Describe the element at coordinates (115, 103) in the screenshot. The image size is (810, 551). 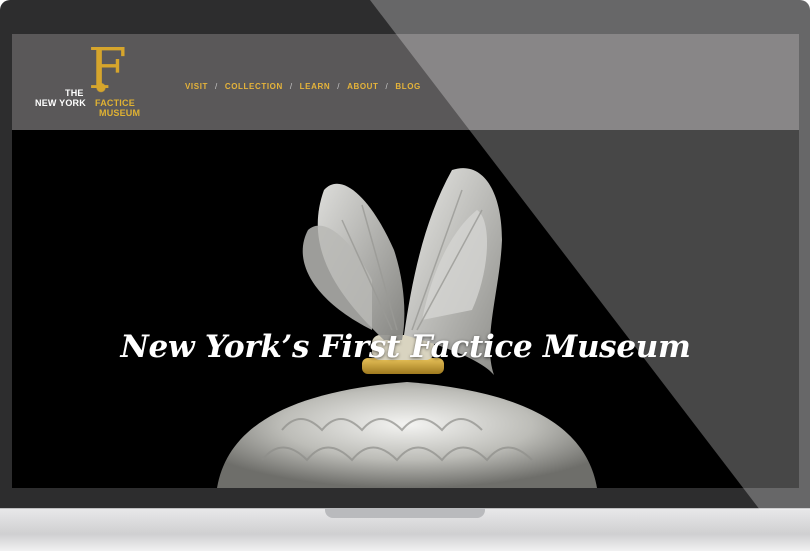
I see `logo-line-factice: FACTICE` at that location.